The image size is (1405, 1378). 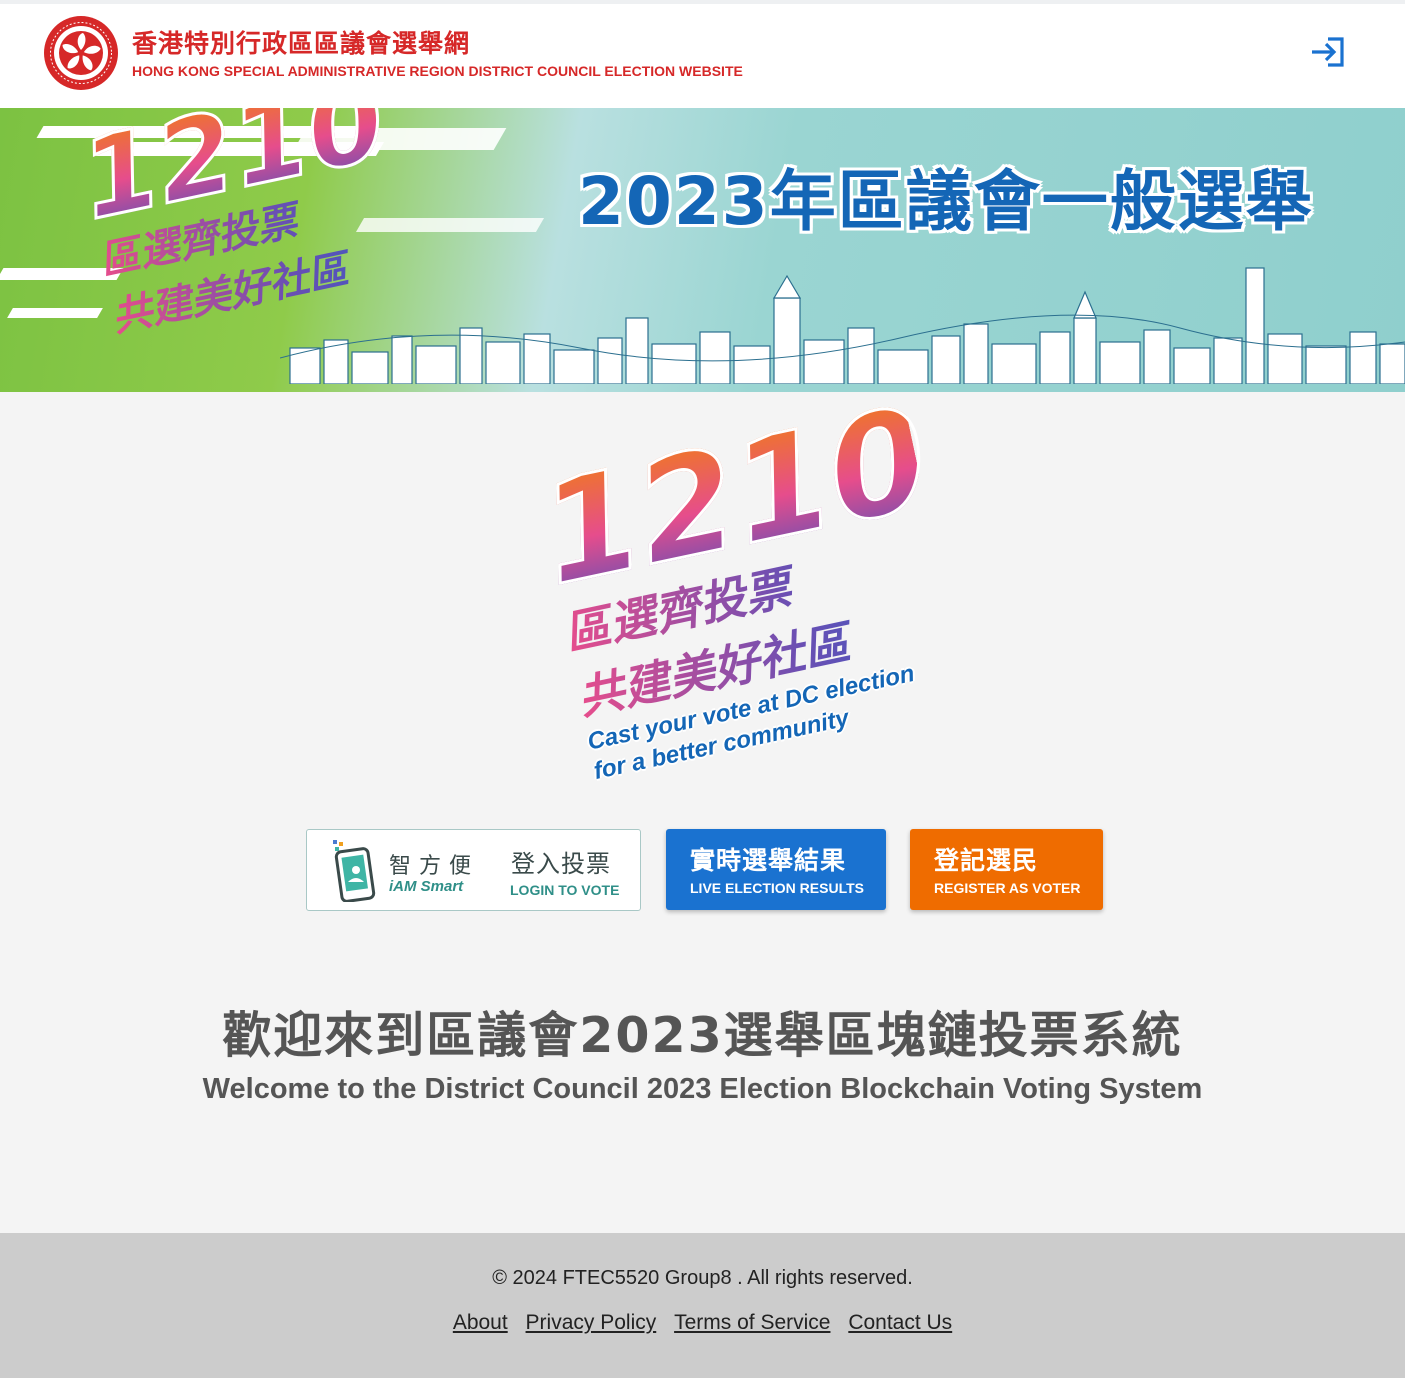 What do you see at coordinates (480, 1322) in the screenshot?
I see `footer-link-about: About` at bounding box center [480, 1322].